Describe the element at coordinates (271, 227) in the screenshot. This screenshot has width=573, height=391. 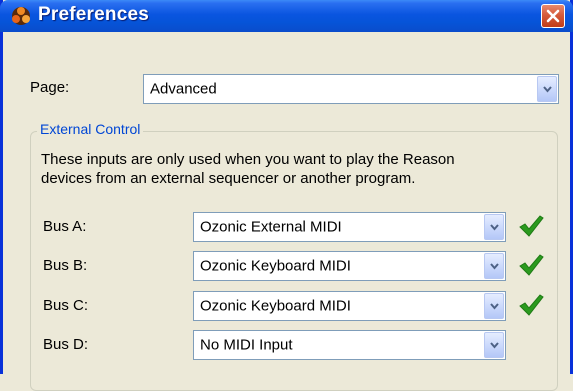
I see `bus-a-value: Ozonic External MIDI` at that location.